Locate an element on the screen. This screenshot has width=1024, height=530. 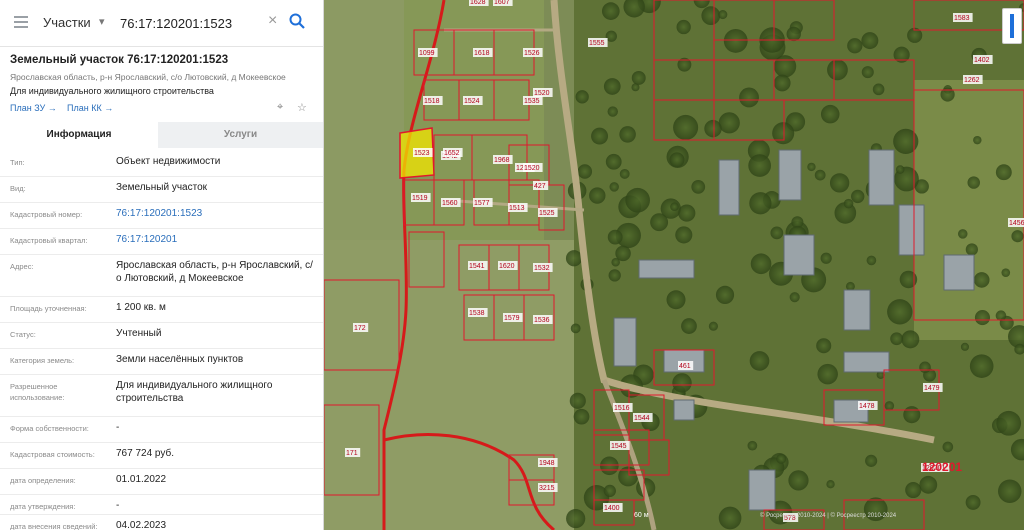
parcel-number-label: 427 is located at coordinates (540, 186).